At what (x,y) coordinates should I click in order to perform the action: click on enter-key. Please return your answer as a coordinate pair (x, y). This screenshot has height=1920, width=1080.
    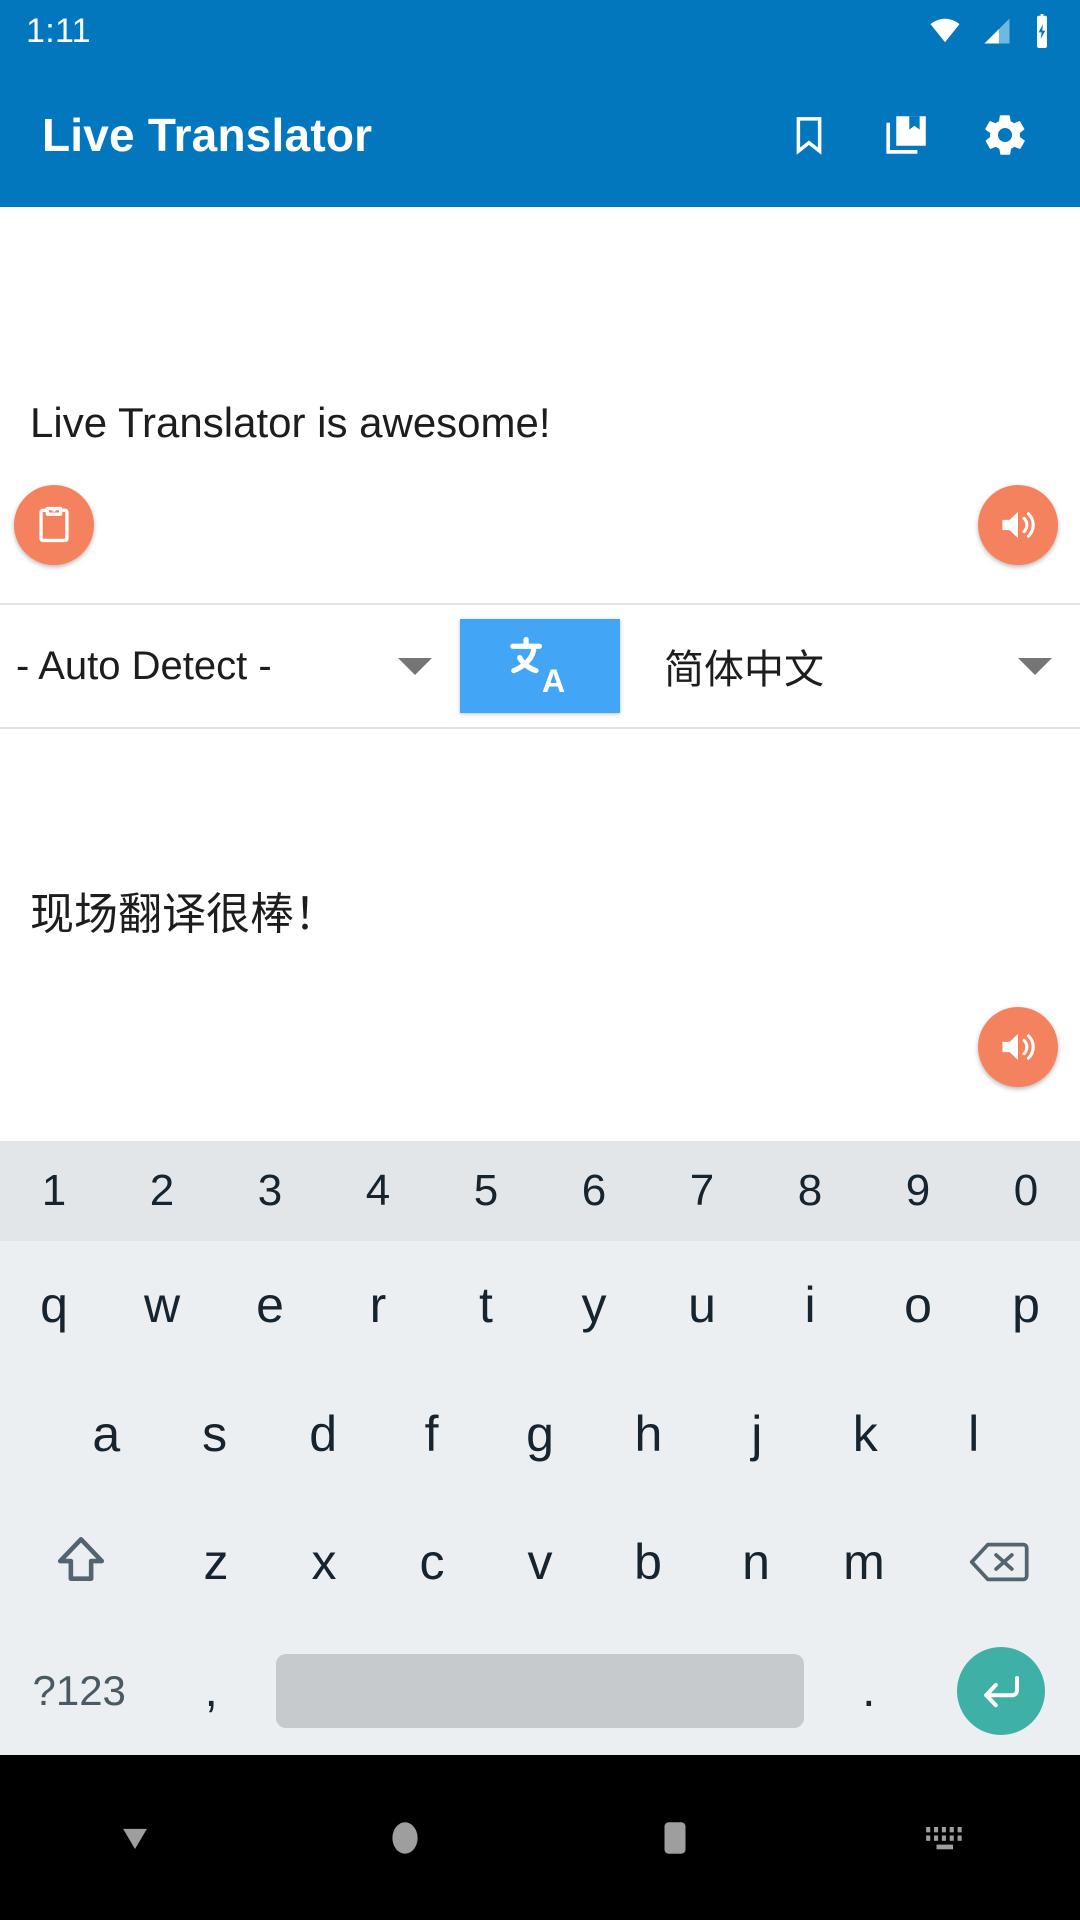
    Looking at the image, I should click on (1001, 1691).